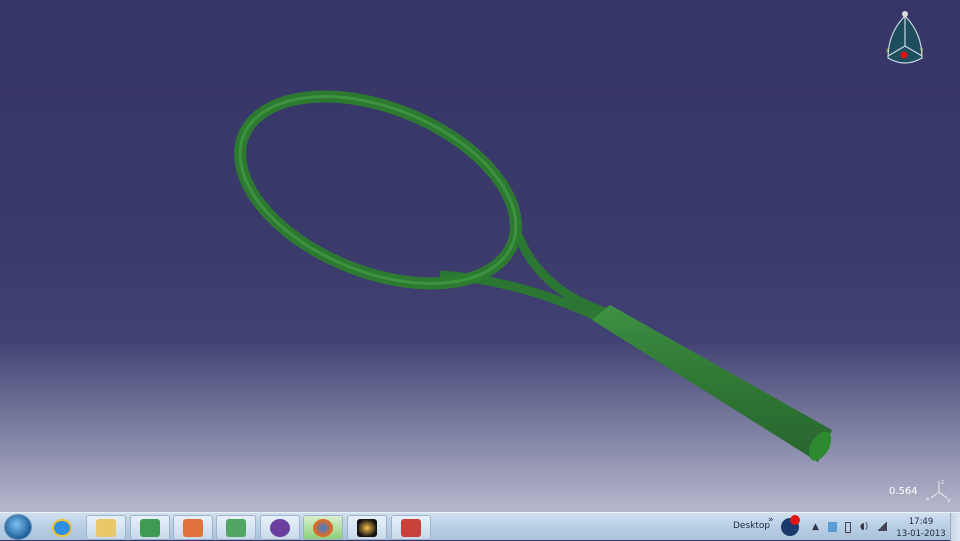 This screenshot has height=541, width=960. I want to click on slides-icon, so click(193, 527).